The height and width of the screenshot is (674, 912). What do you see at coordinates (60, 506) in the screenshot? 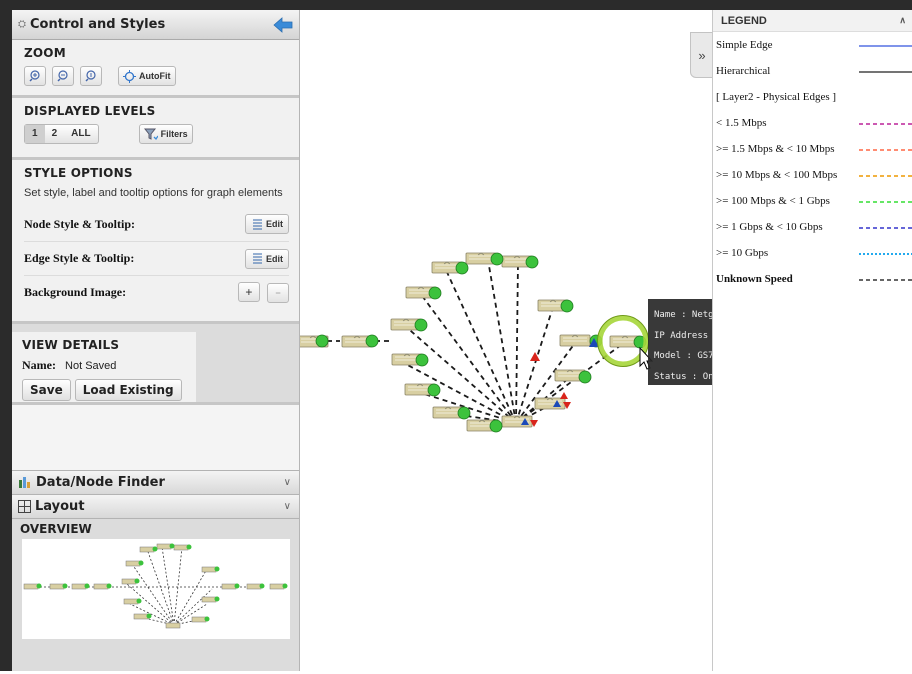
I see `layout-label: Layout` at bounding box center [60, 506].